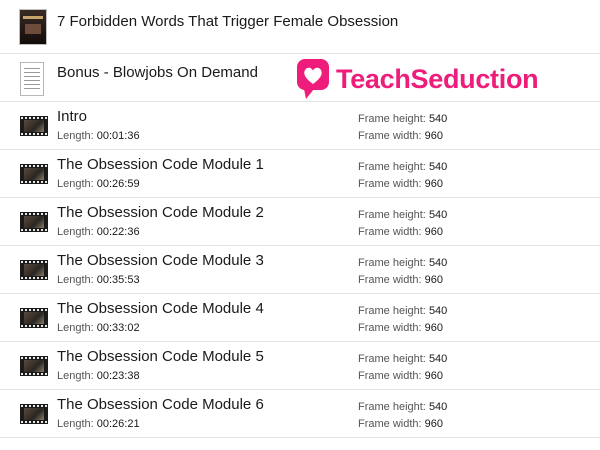  I want to click on video-length: Length: 00:22:36, so click(98, 232).